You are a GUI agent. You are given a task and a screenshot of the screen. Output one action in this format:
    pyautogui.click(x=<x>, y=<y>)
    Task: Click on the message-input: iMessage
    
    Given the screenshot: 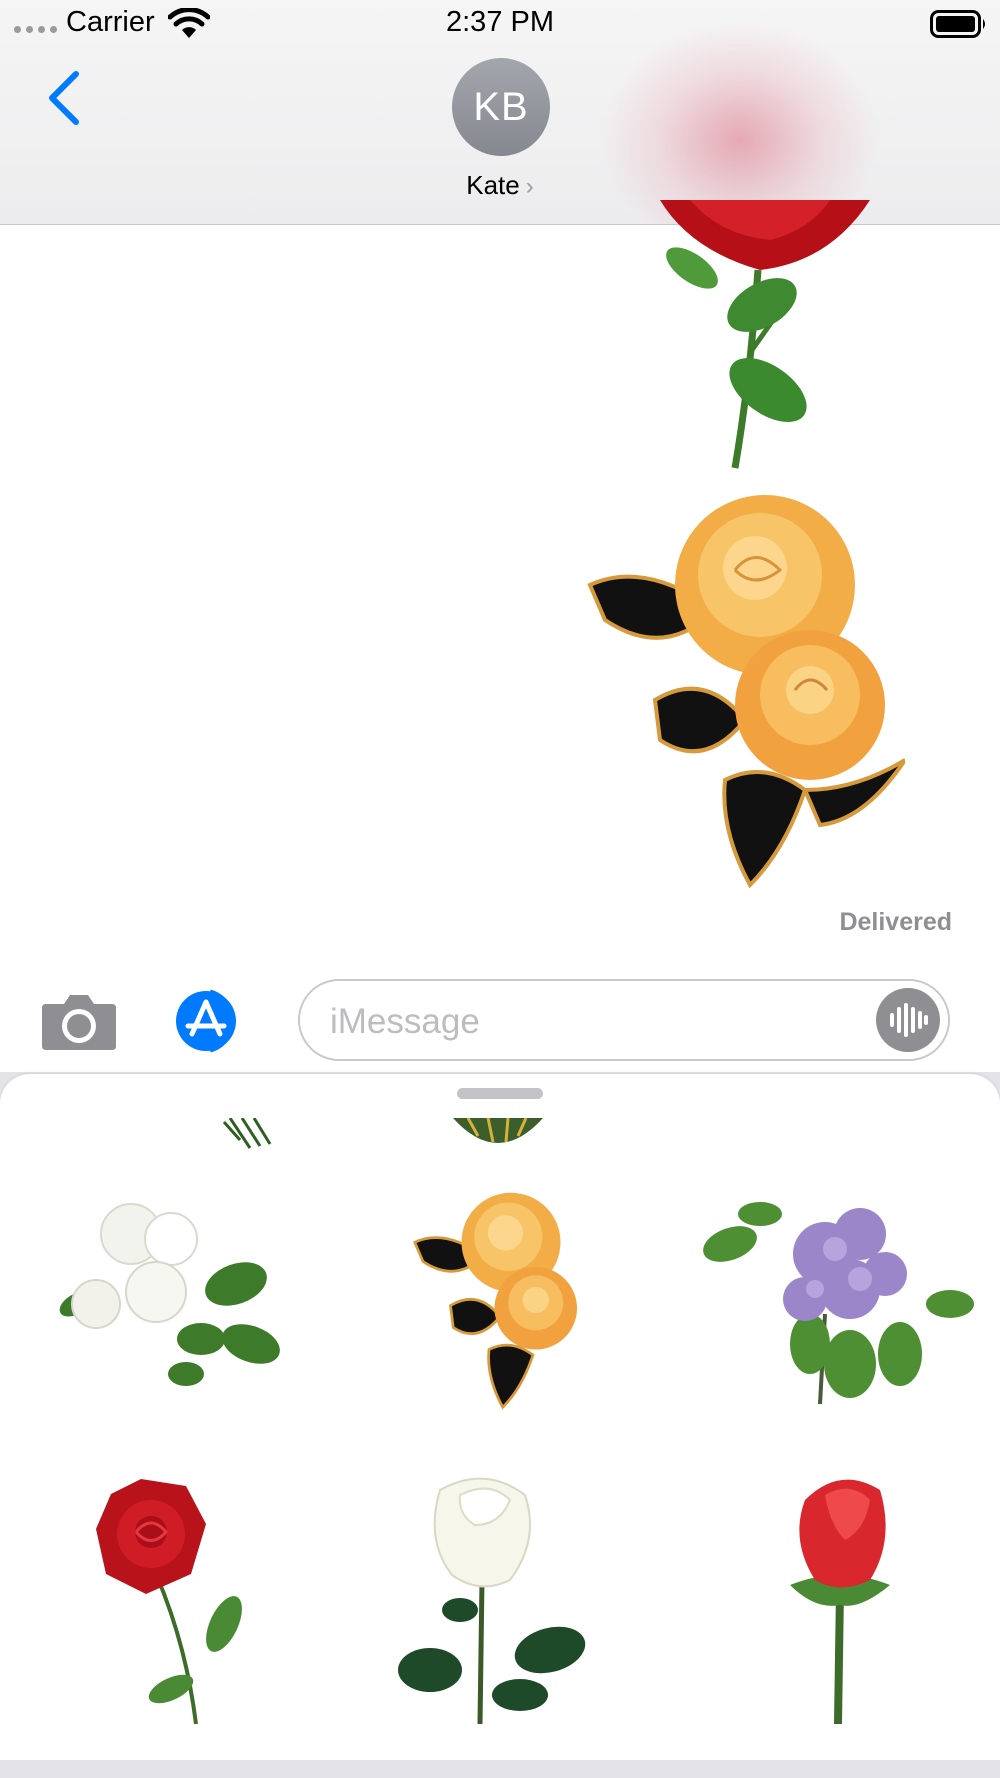 What is the action you would take?
    pyautogui.click(x=624, y=1020)
    